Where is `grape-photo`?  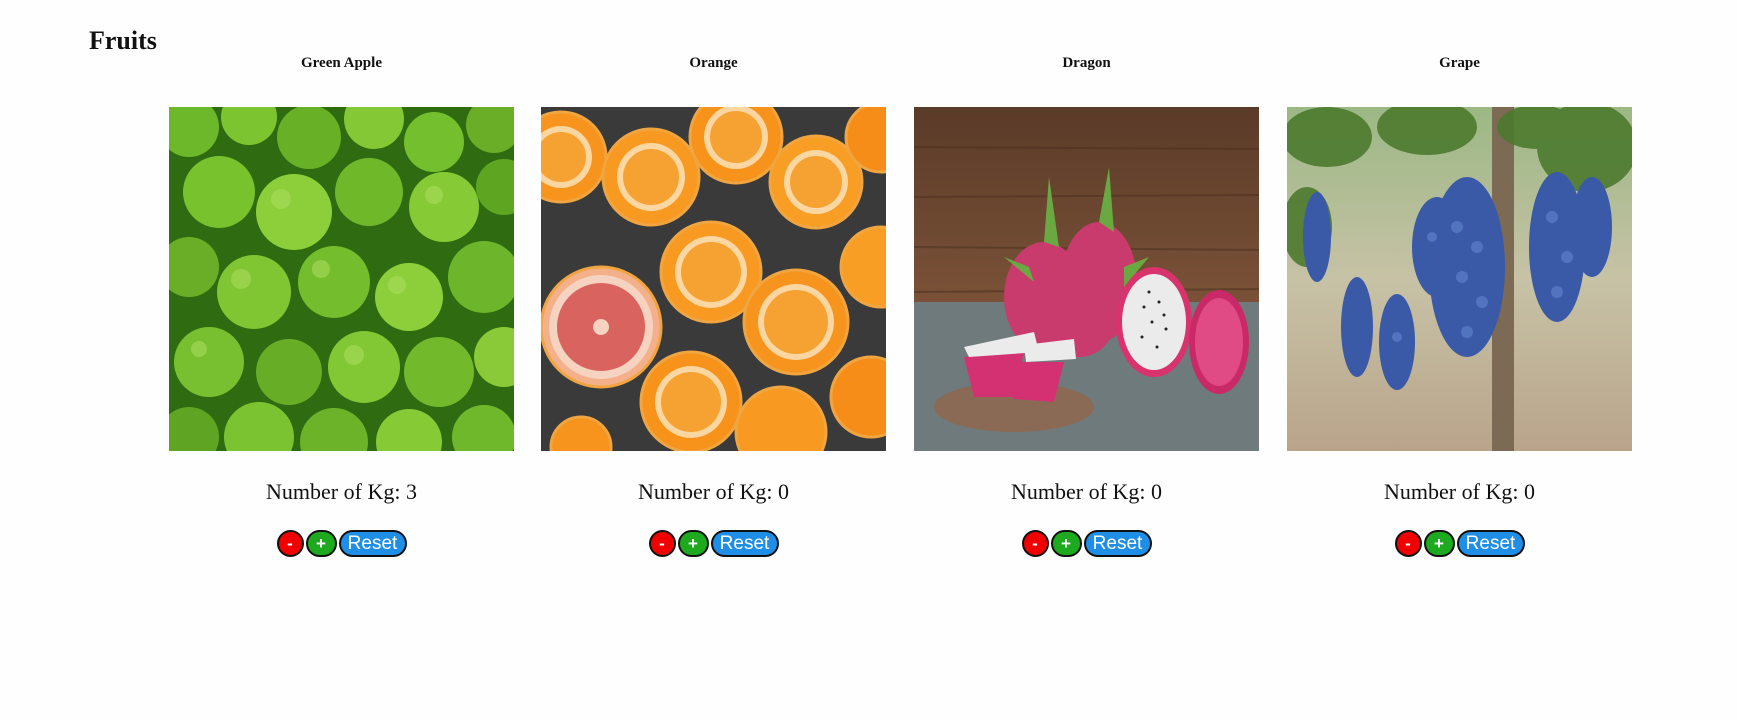 grape-photo is located at coordinates (1459, 279).